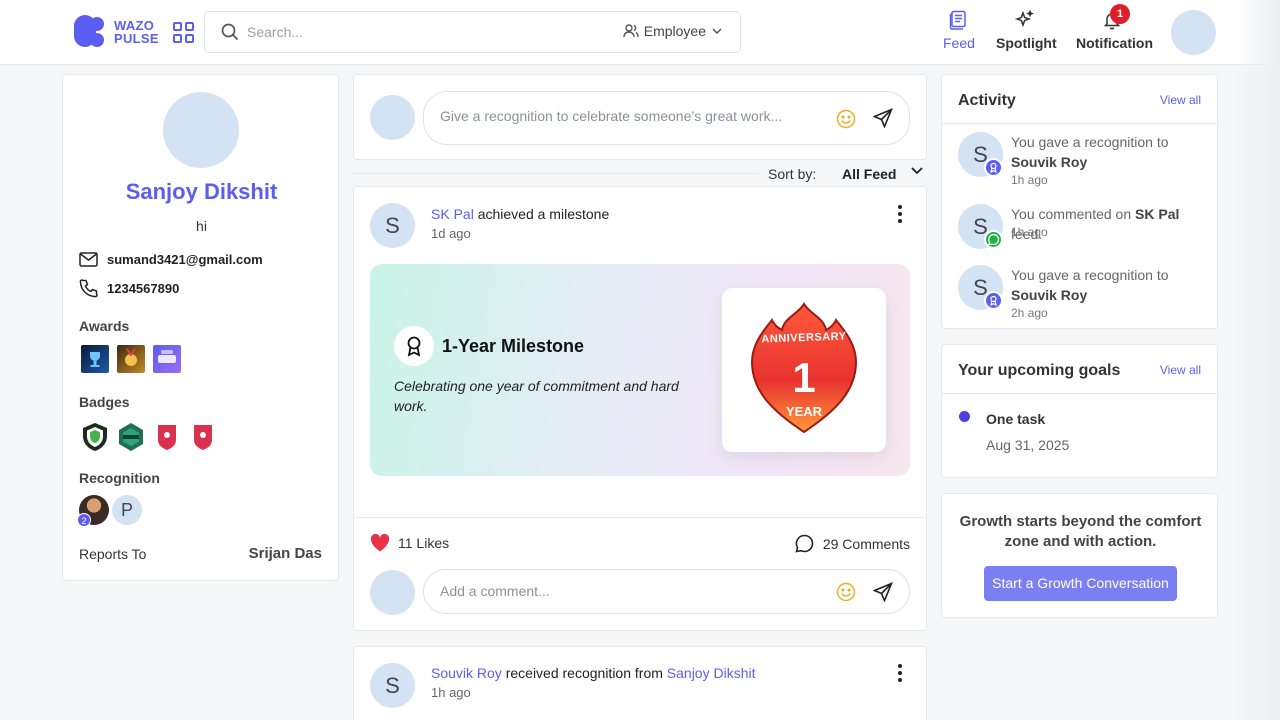 The image size is (1280, 720). What do you see at coordinates (185, 259) in the screenshot?
I see `profile-email: sumand3421@gmail.com` at bounding box center [185, 259].